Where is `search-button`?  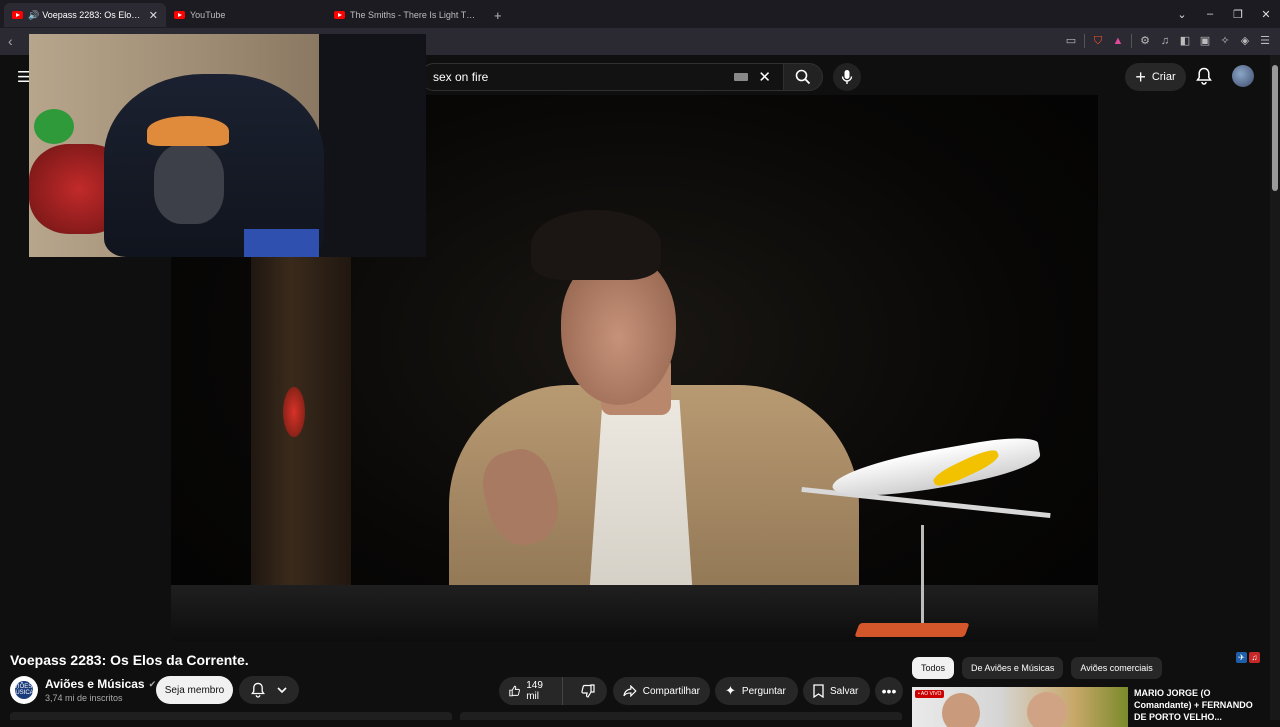
search-button is located at coordinates (803, 77).